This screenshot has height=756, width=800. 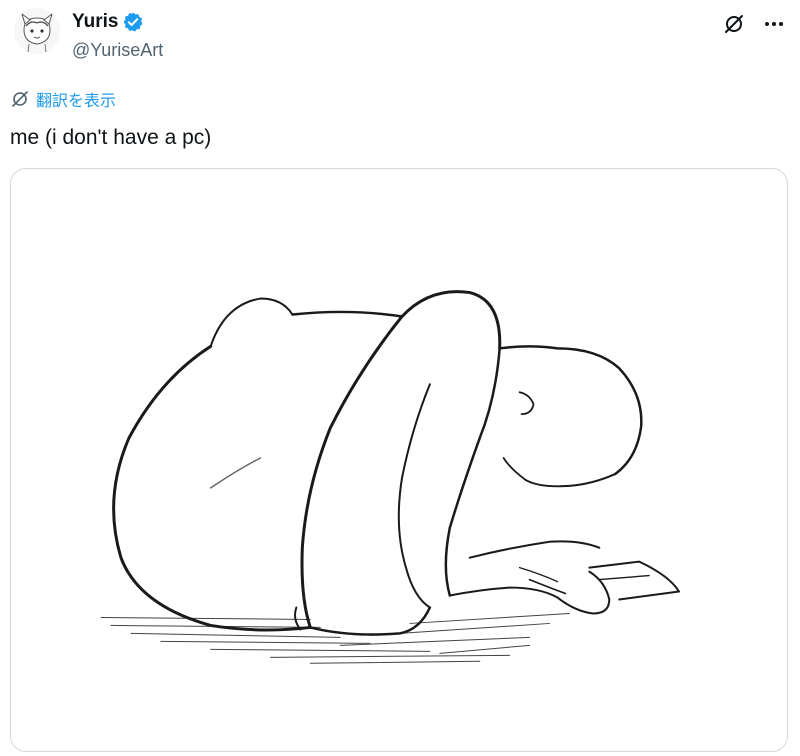 I want to click on grok-icon, so click(x=734, y=24).